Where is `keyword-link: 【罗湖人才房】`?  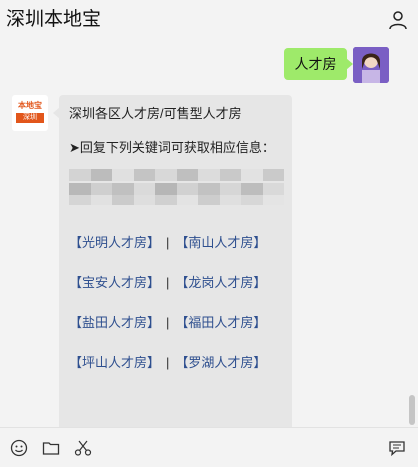
keyword-link: 【罗湖人才房】 is located at coordinates (220, 362).